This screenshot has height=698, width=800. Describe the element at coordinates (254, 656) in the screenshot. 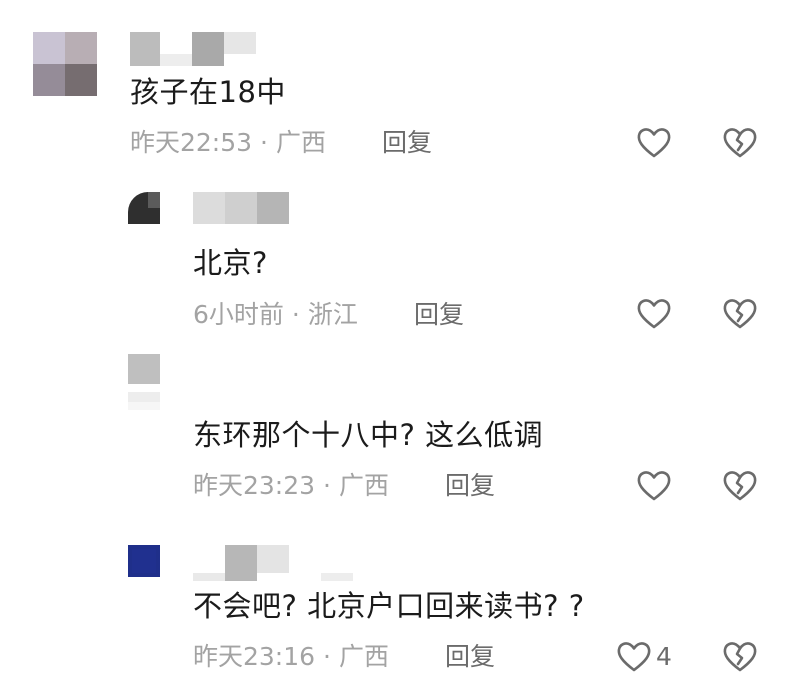

I see `reply-time: 昨天23:16` at that location.